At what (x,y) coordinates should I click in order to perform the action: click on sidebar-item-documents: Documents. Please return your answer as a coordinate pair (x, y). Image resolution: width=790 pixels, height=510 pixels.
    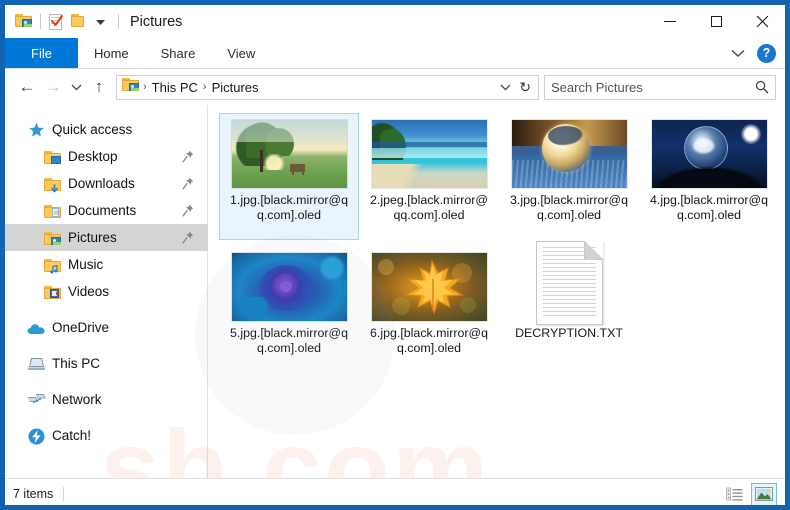
    Looking at the image, I should click on (106, 210).